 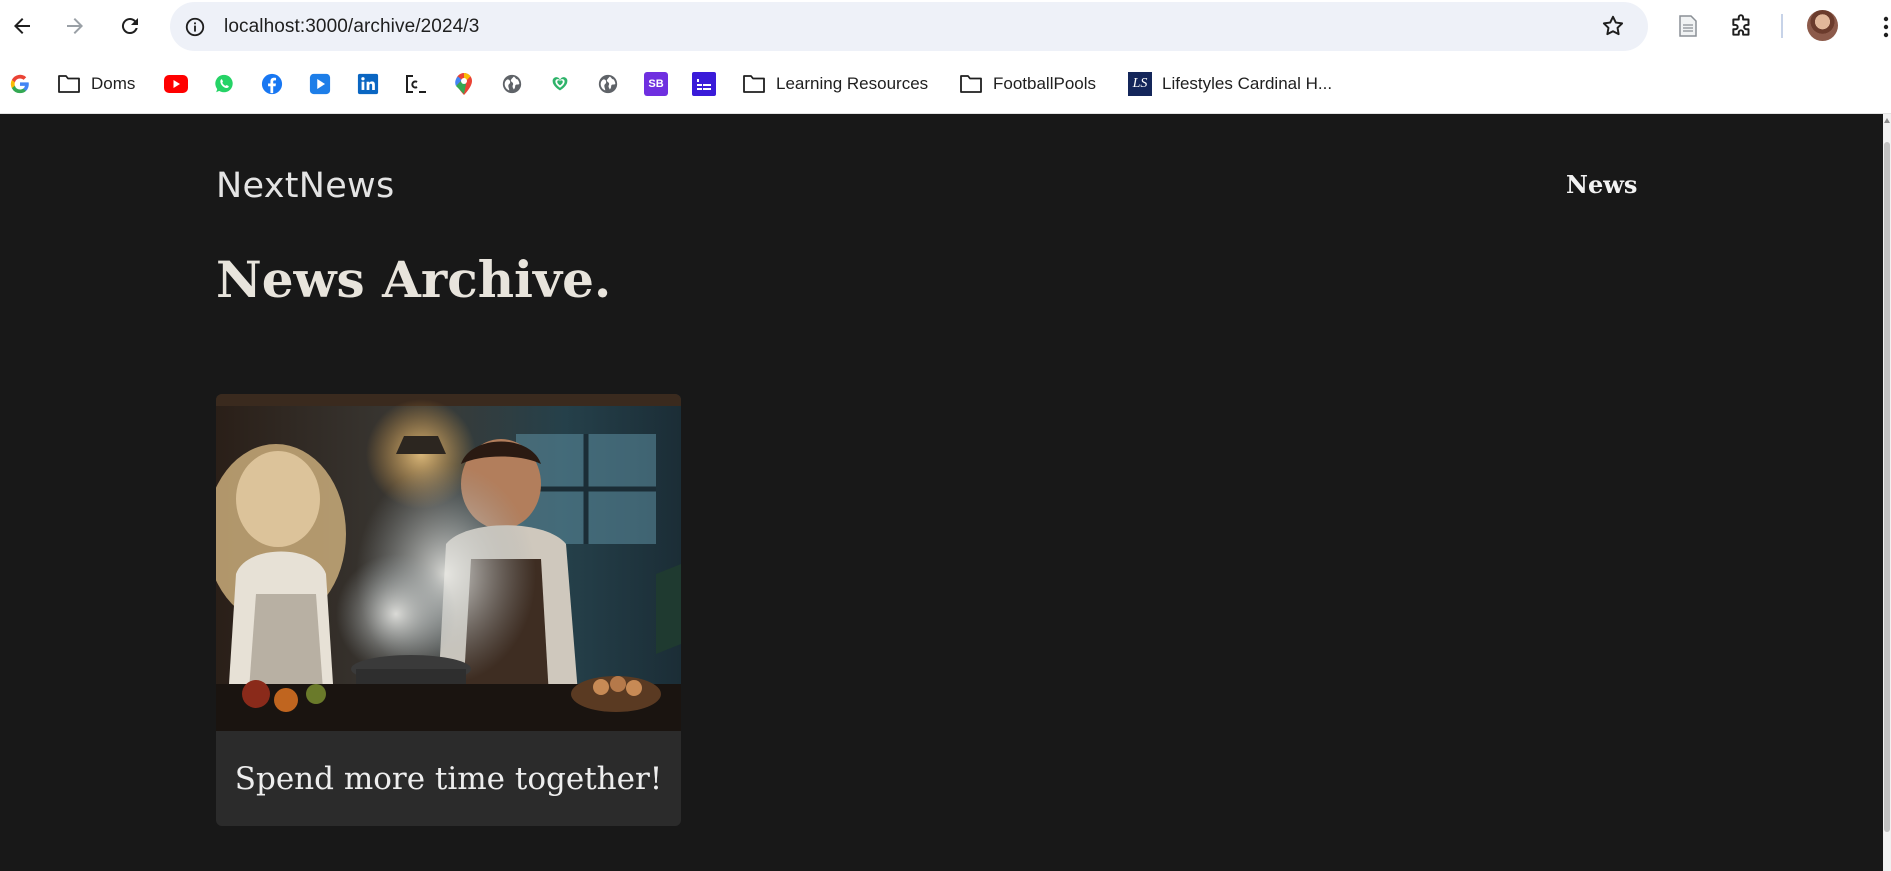 What do you see at coordinates (1886, 27) in the screenshot?
I see `menu-kebab-icon` at bounding box center [1886, 27].